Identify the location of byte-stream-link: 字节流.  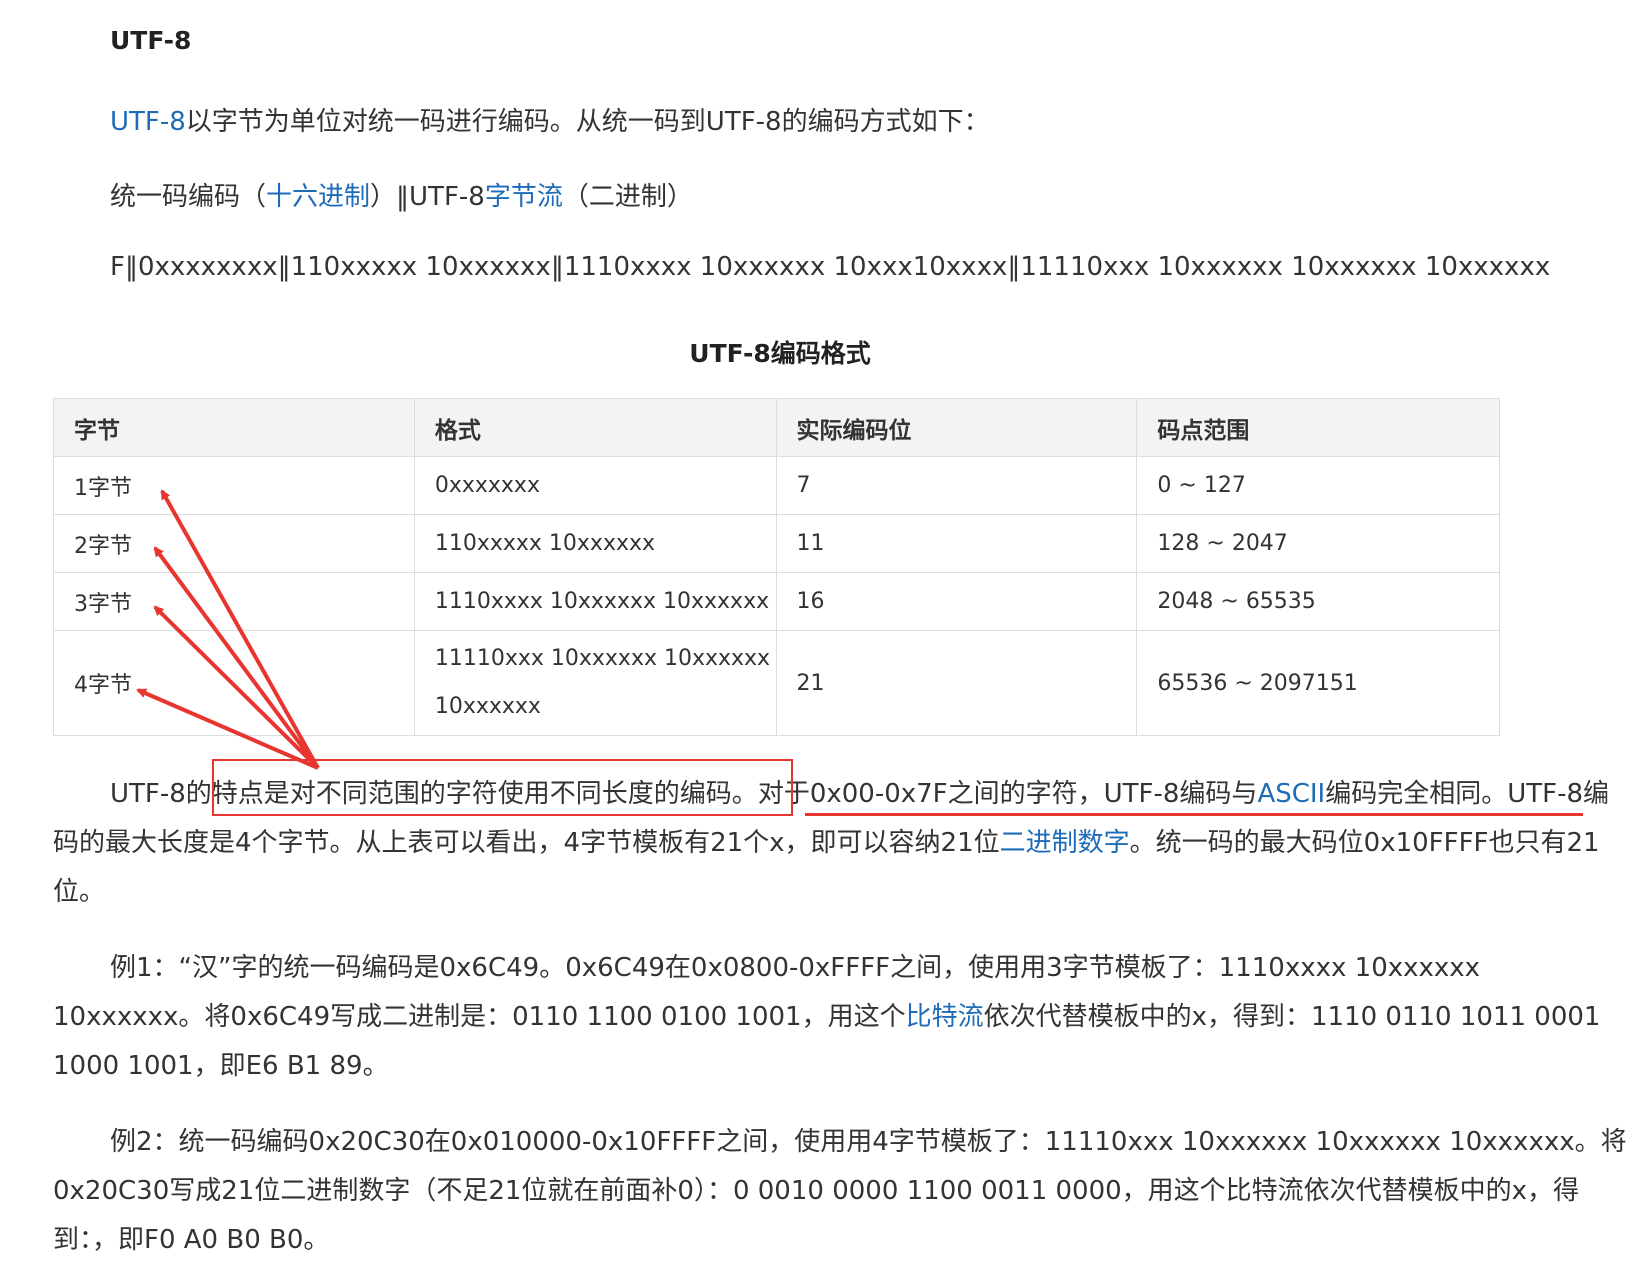
(524, 197).